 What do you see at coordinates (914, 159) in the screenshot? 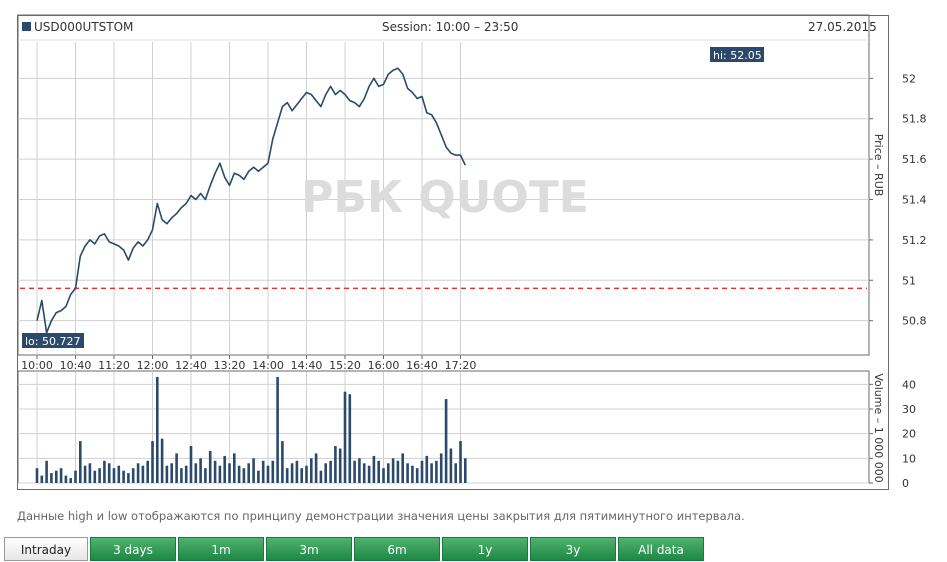
I see `price-tick-label: 51.6` at bounding box center [914, 159].